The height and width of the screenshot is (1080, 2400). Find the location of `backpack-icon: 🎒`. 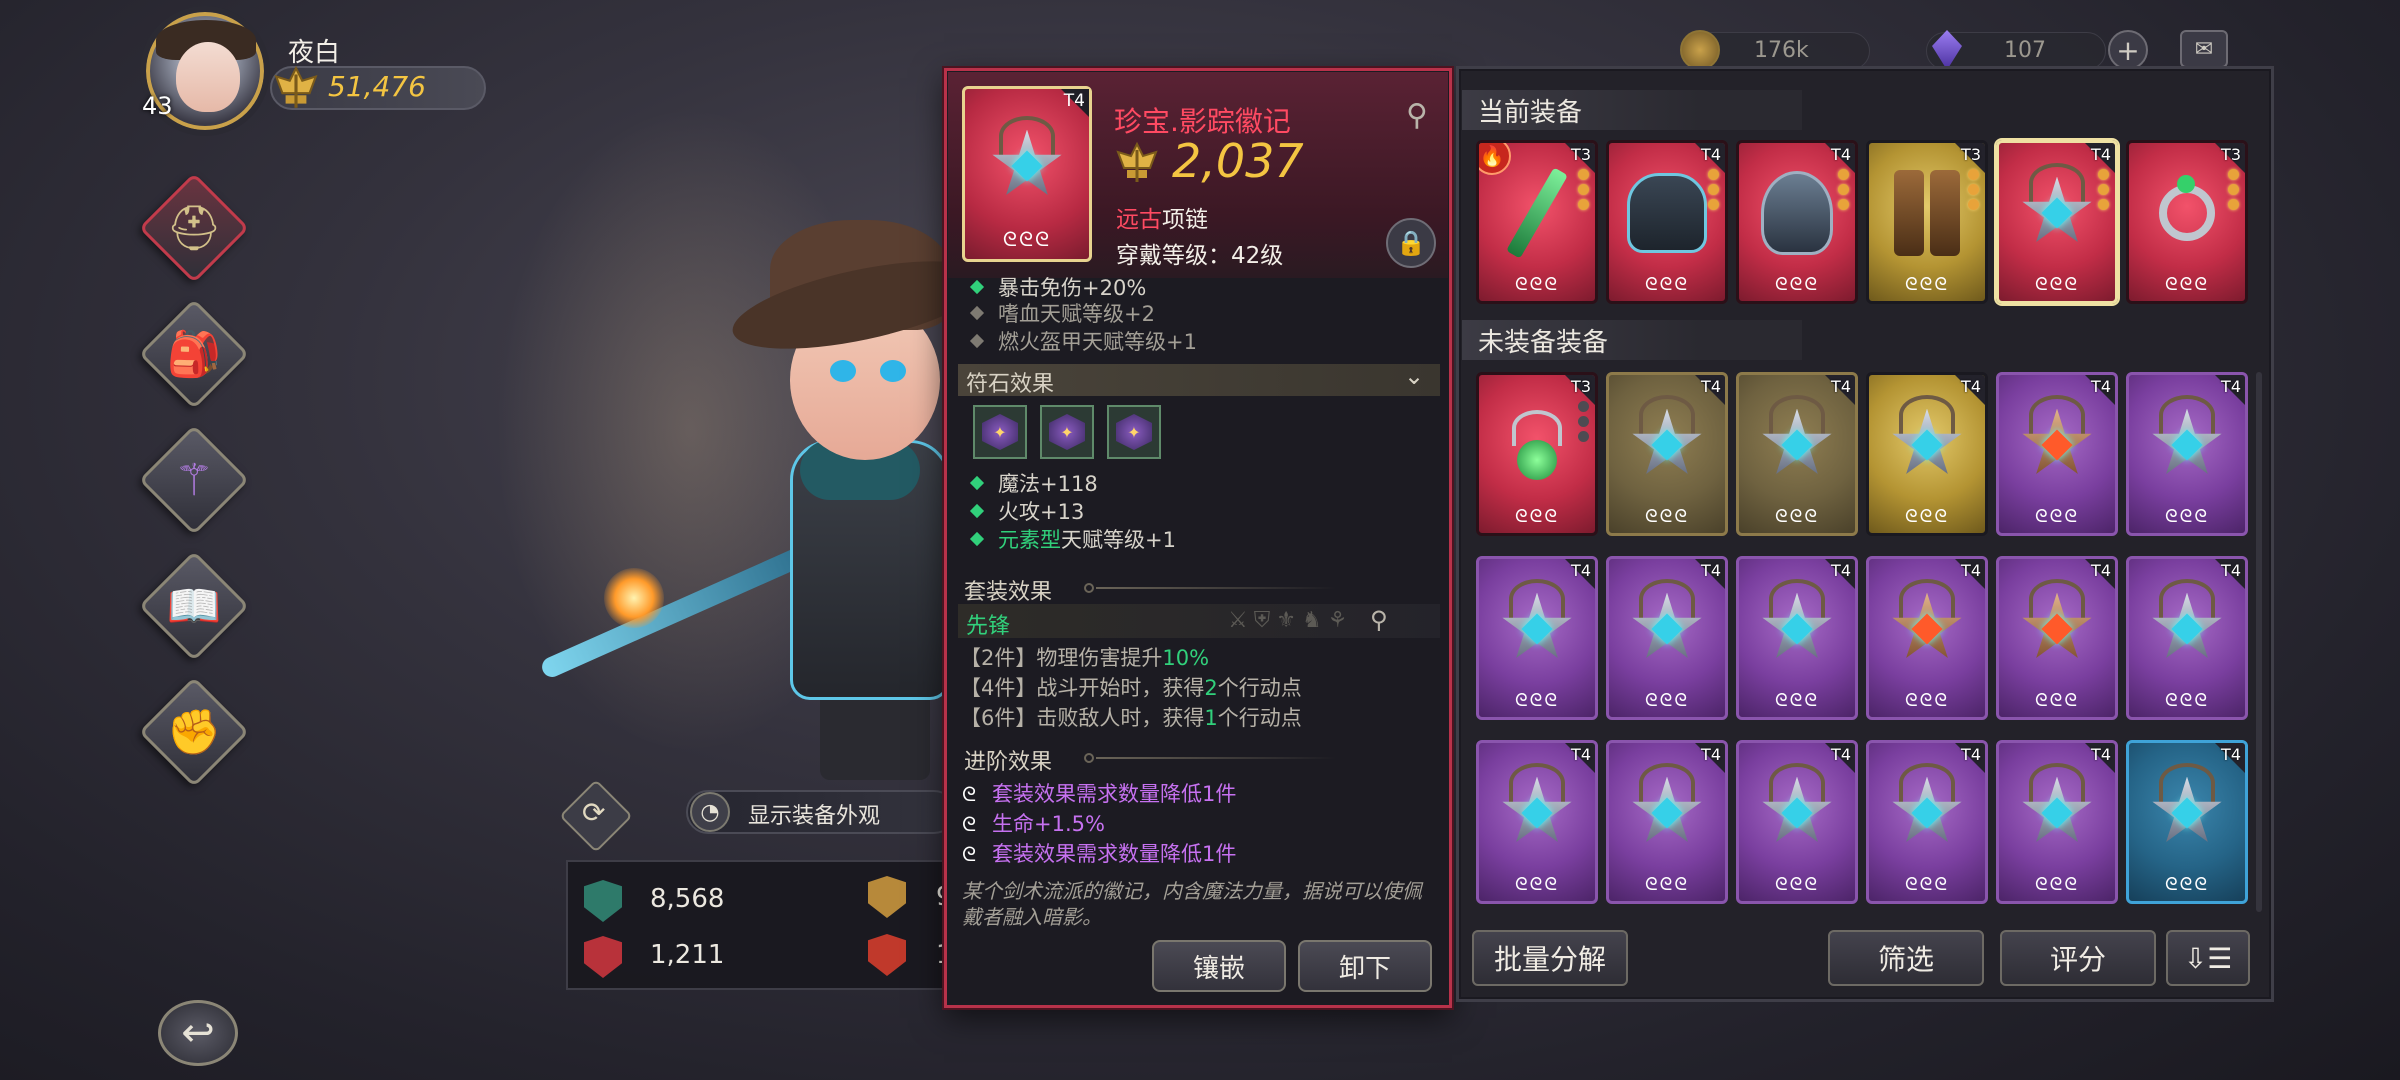

backpack-icon: 🎒 is located at coordinates (194, 354).